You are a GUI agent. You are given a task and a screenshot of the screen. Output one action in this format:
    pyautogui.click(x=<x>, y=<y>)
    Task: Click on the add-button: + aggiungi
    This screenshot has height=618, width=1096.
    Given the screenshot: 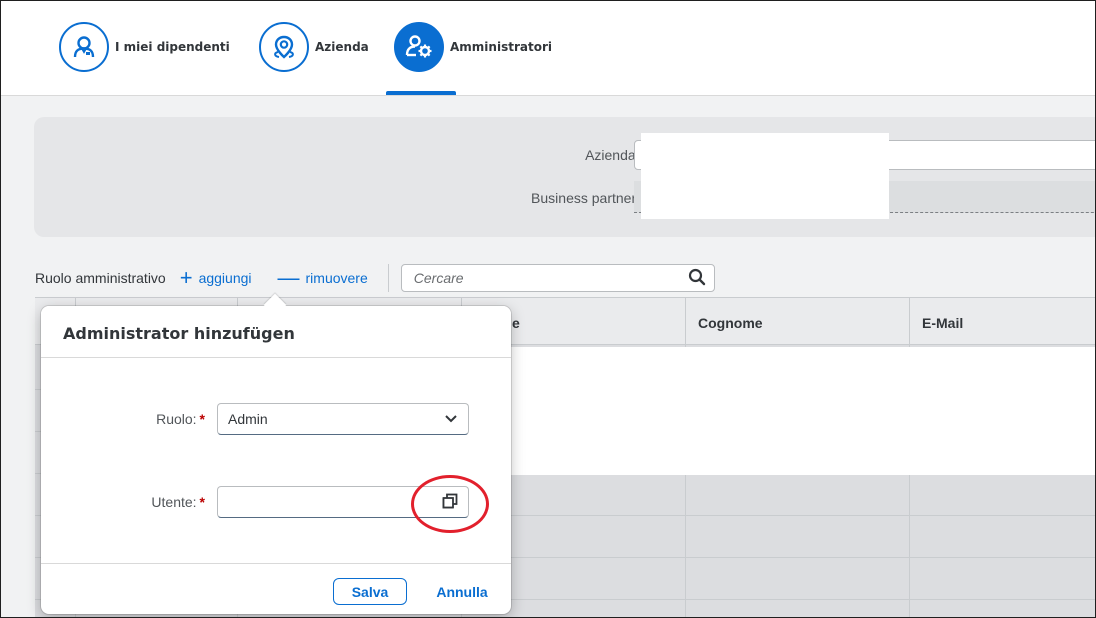 What is the action you would take?
    pyautogui.click(x=215, y=277)
    